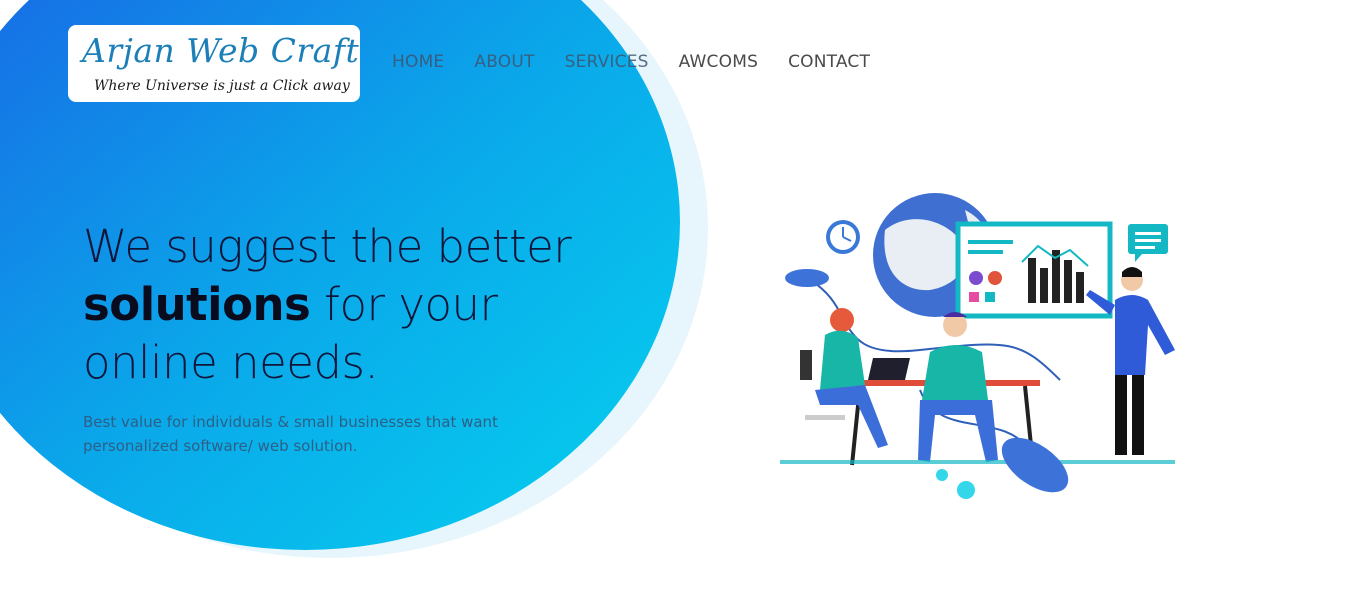  What do you see at coordinates (807, 278) in the screenshot?
I see `mouse-icon` at bounding box center [807, 278].